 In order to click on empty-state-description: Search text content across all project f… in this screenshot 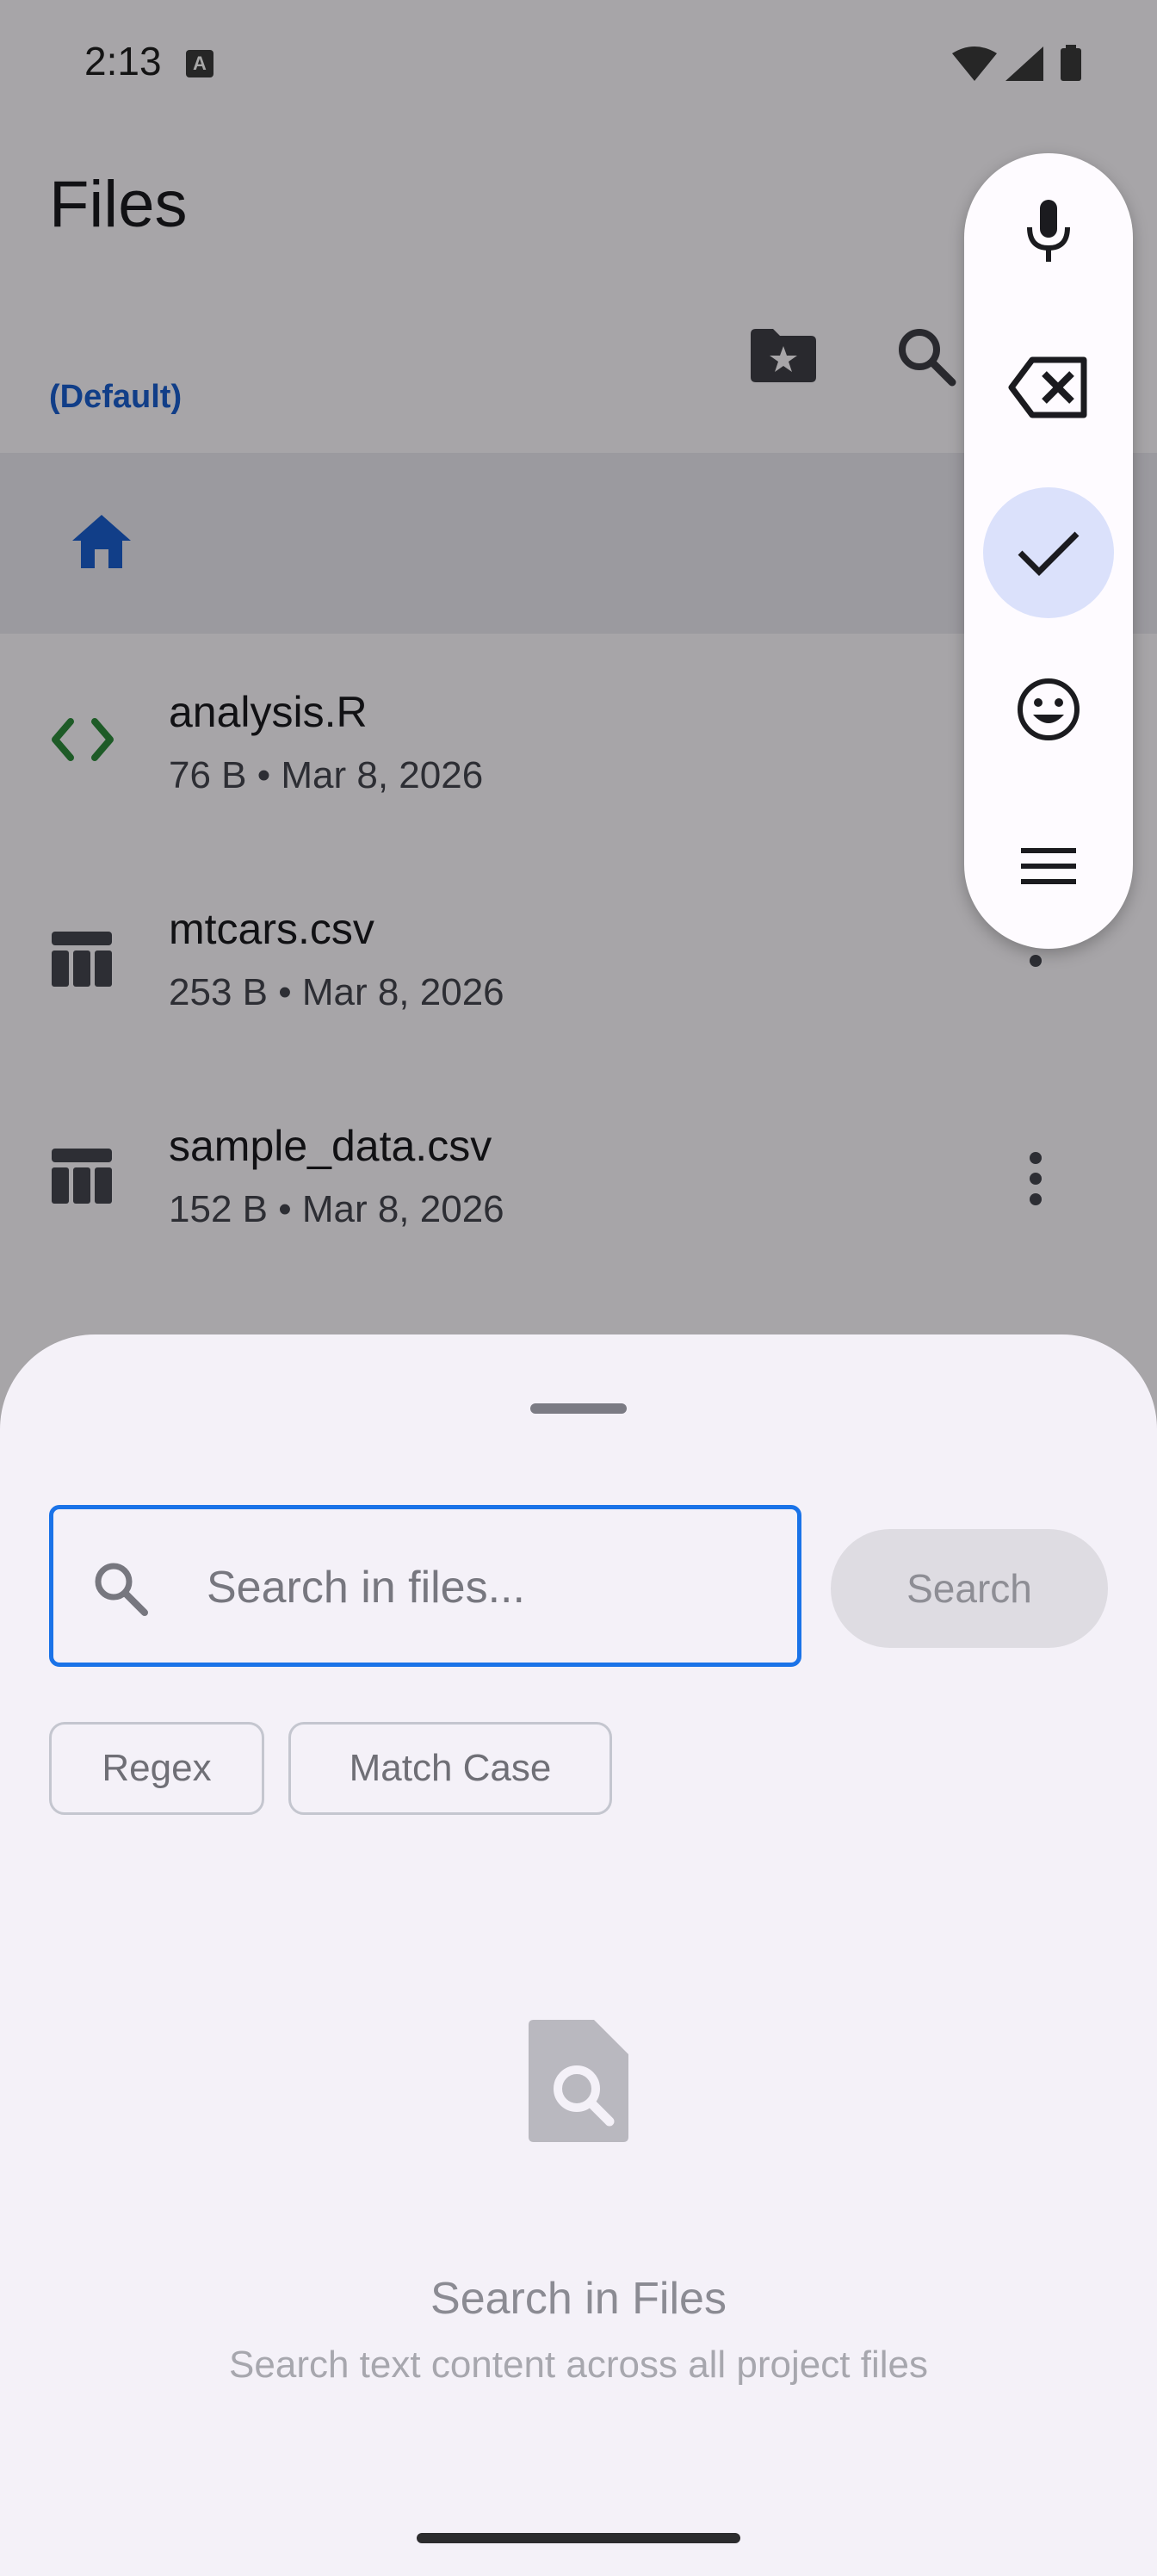, I will do `click(579, 2365)`.